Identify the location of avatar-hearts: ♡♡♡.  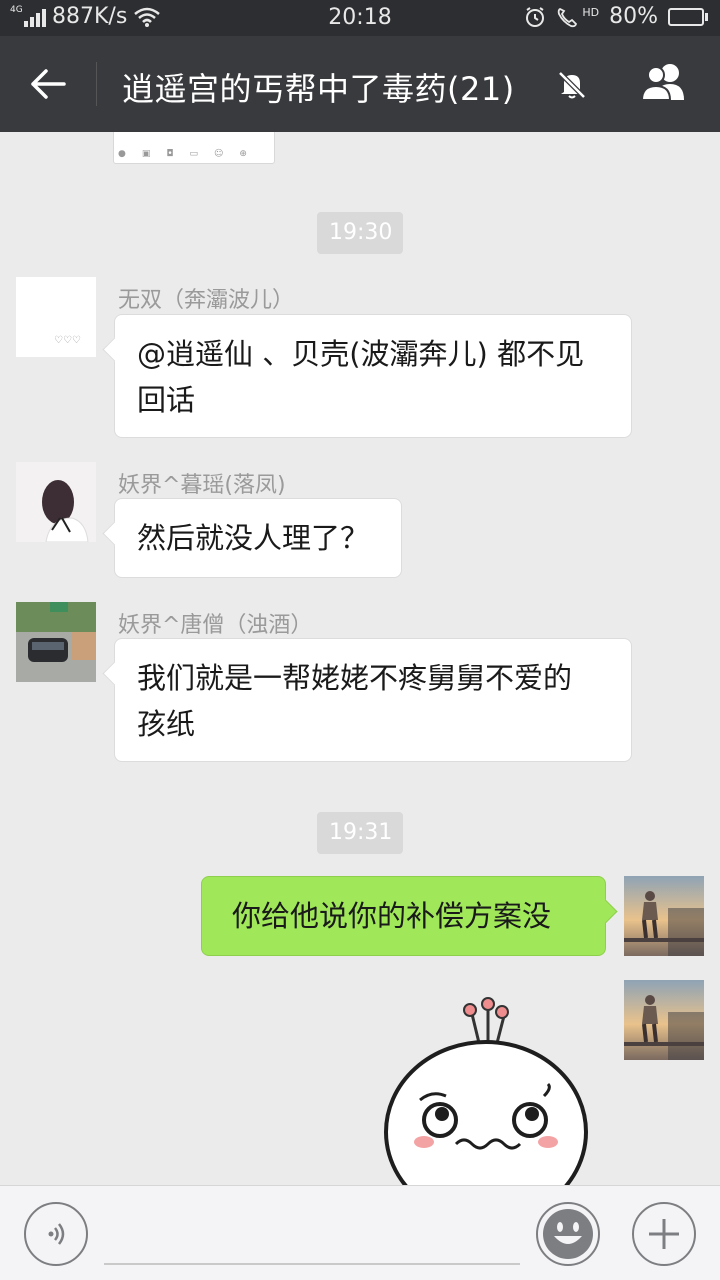
(67, 340).